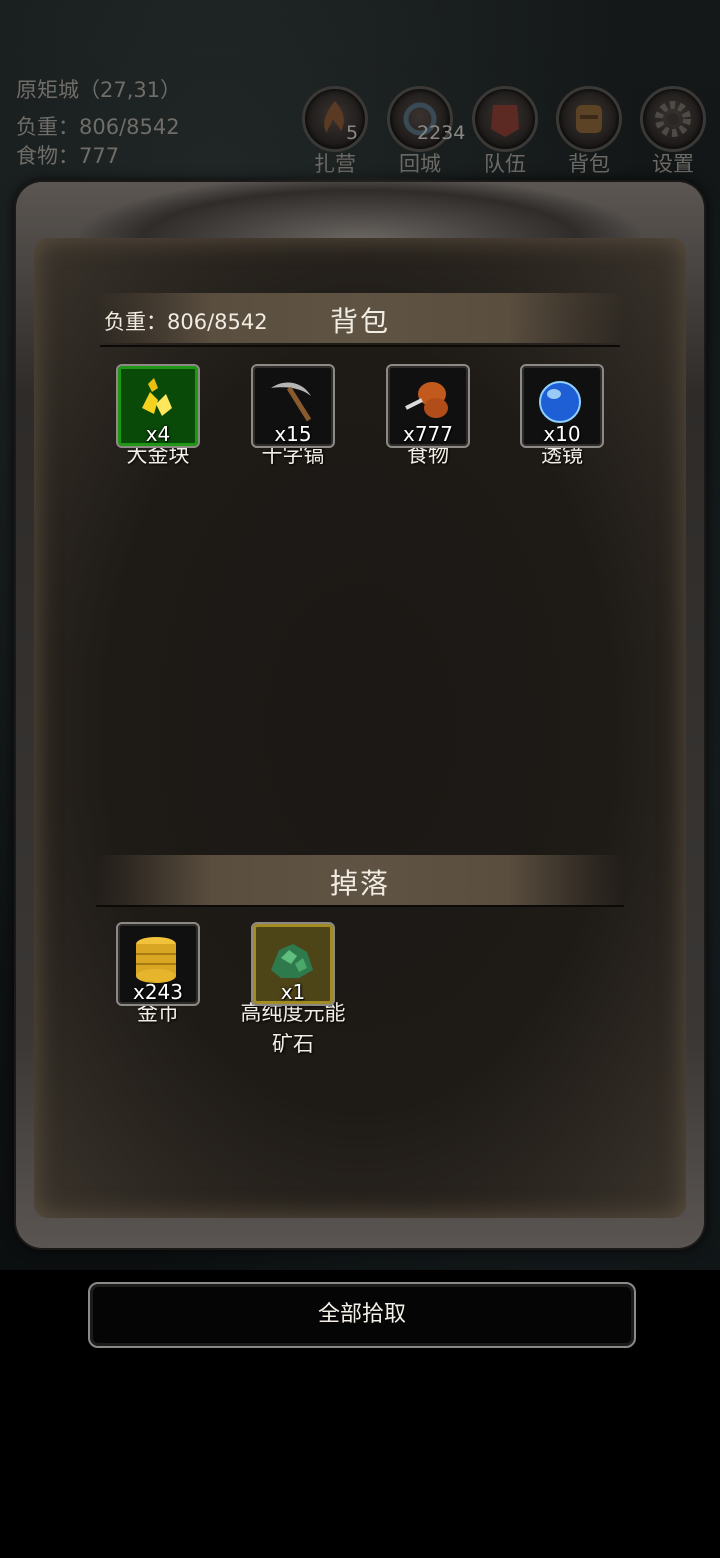 This screenshot has width=720, height=1558. I want to click on return-city-button: 2234 回城, so click(426, 131).